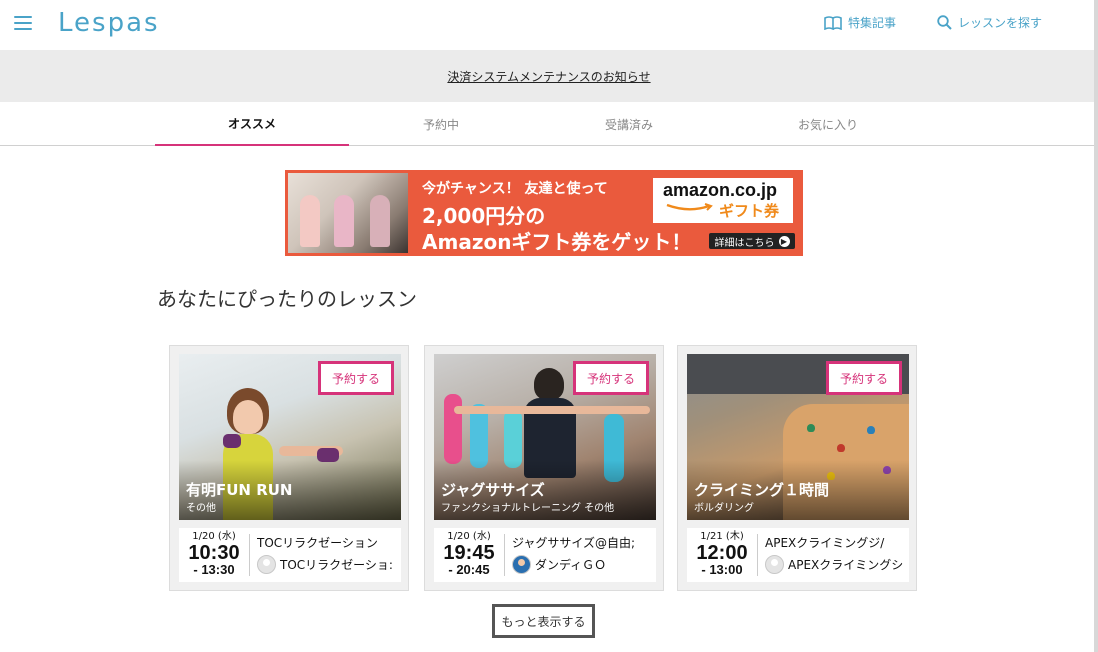 This screenshot has width=1098, height=652. Describe the element at coordinates (545, 437) in the screenshot. I see `lesson-image: 予約する ジャグササイズ ファンクショナルトレーニング その他` at that location.